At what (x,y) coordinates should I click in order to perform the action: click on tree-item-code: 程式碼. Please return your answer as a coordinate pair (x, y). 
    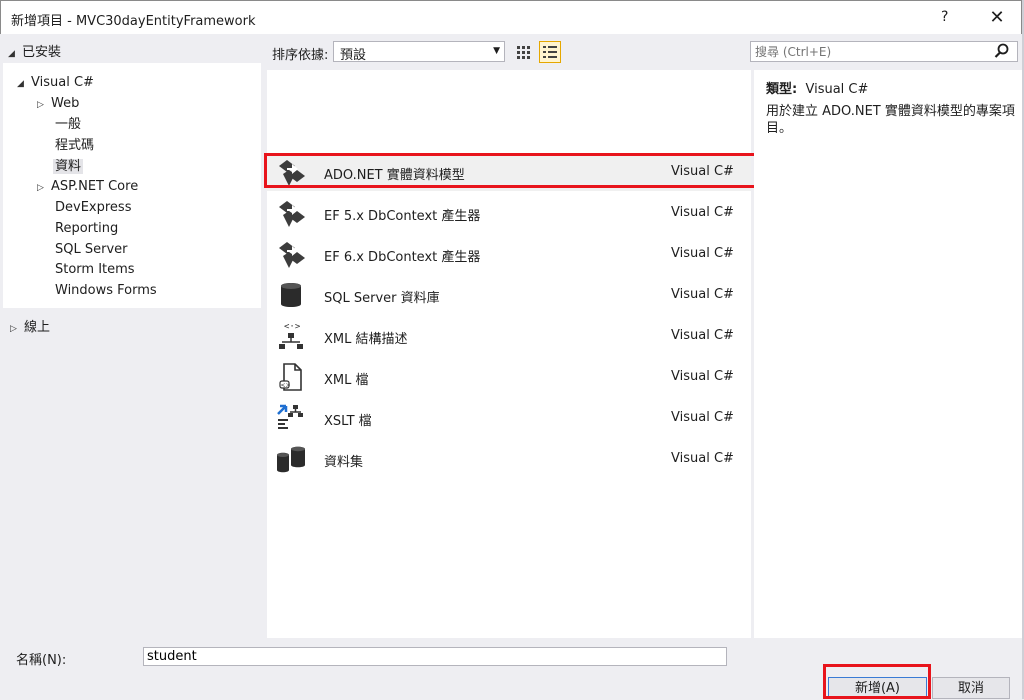
    Looking at the image, I should click on (74, 146).